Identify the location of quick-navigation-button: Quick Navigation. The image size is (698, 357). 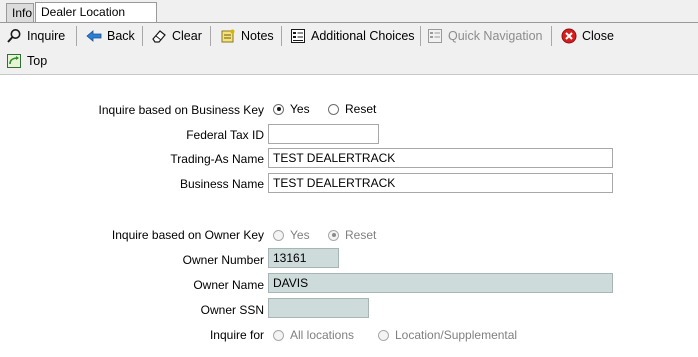
(485, 36).